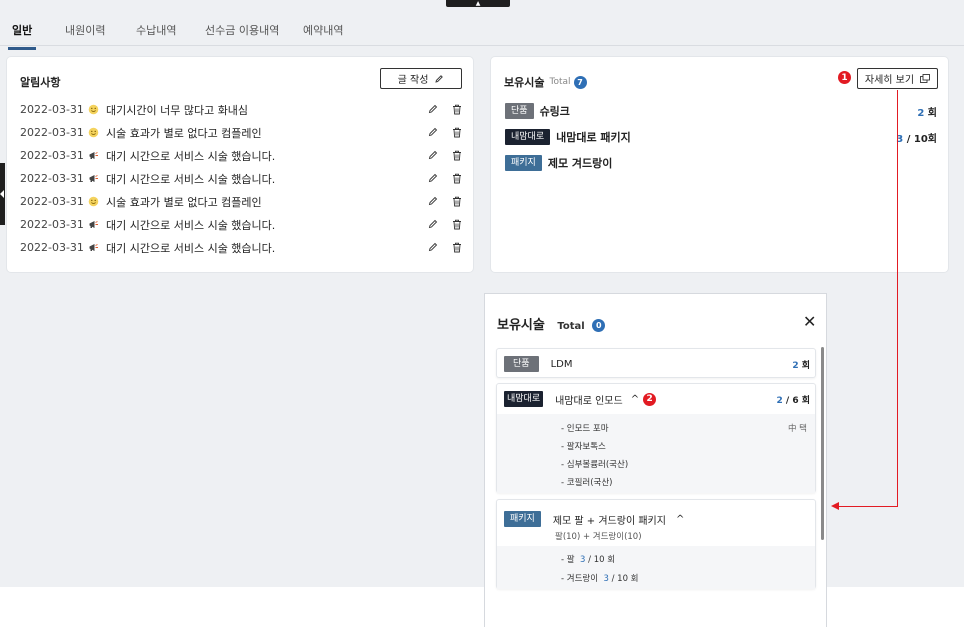 Image resolution: width=964 pixels, height=627 pixels. What do you see at coordinates (524, 82) in the screenshot?
I see `owned-title: 보유시술` at bounding box center [524, 82].